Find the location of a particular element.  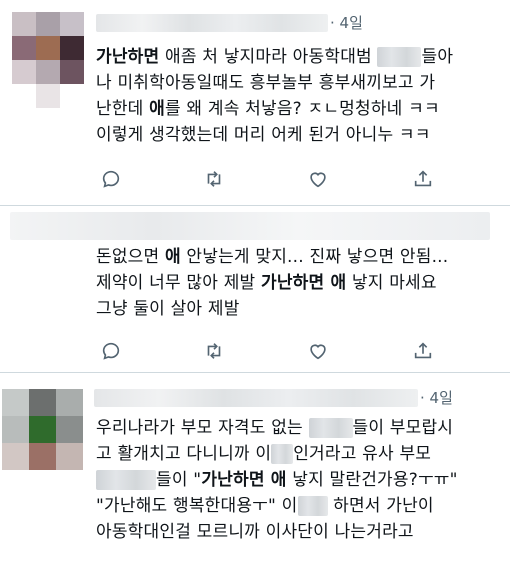

text-line: 이렇게 생각했는데 머리 어케 된거 아니누 ㅋㅋ is located at coordinates (263, 135).